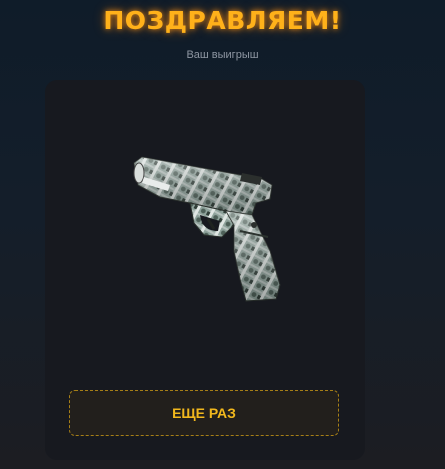 Image resolution: width=445 pixels, height=469 pixels. I want to click on play-again-button: ЕЩЕ РАЗ, so click(204, 413).